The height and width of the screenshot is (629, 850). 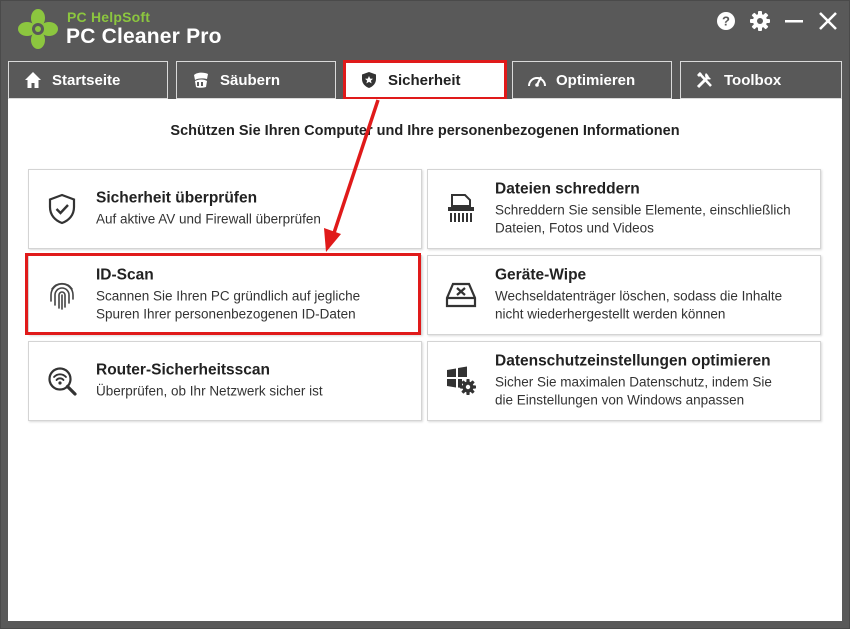 I want to click on minimize-icon, so click(x=794, y=21).